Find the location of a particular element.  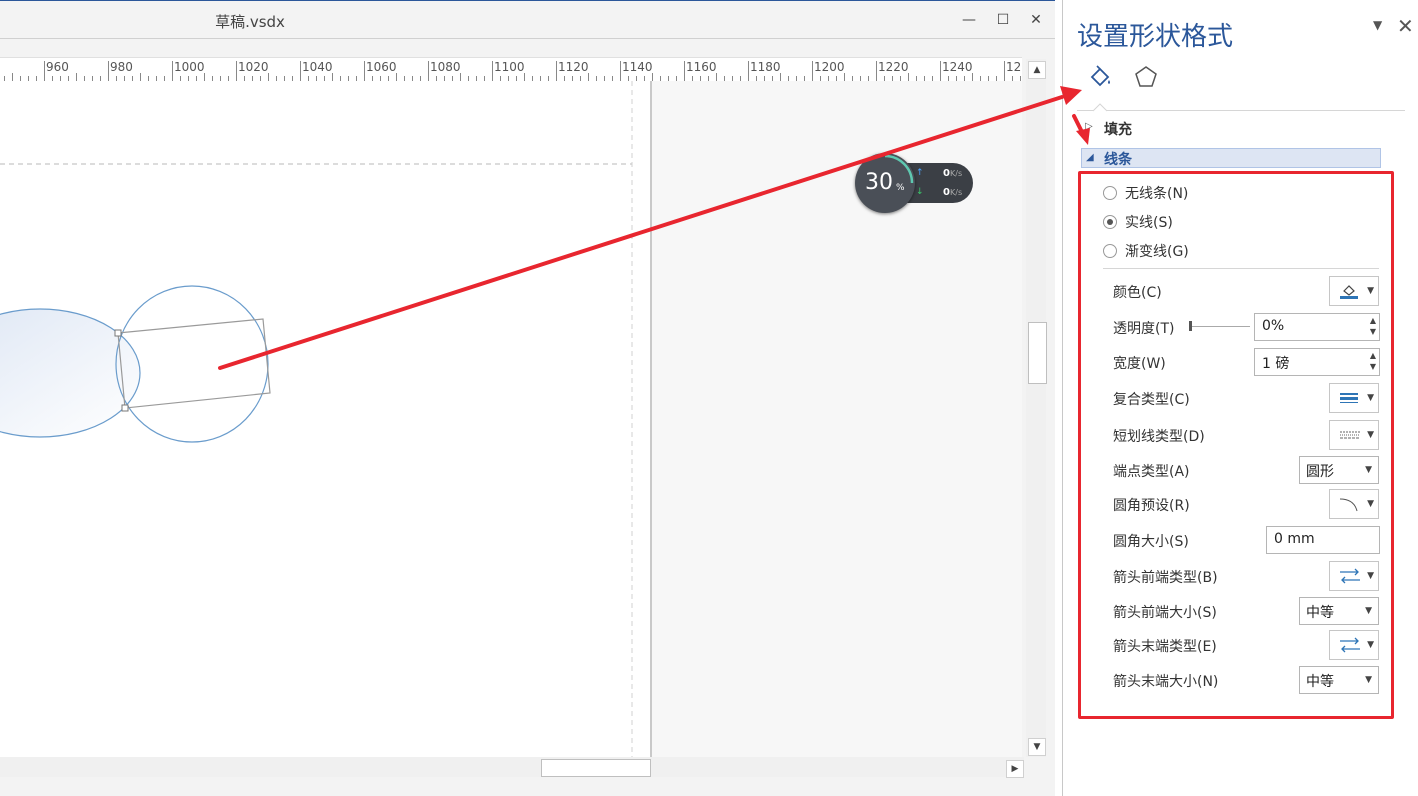

section-fill-label: 填充 is located at coordinates (1118, 130).